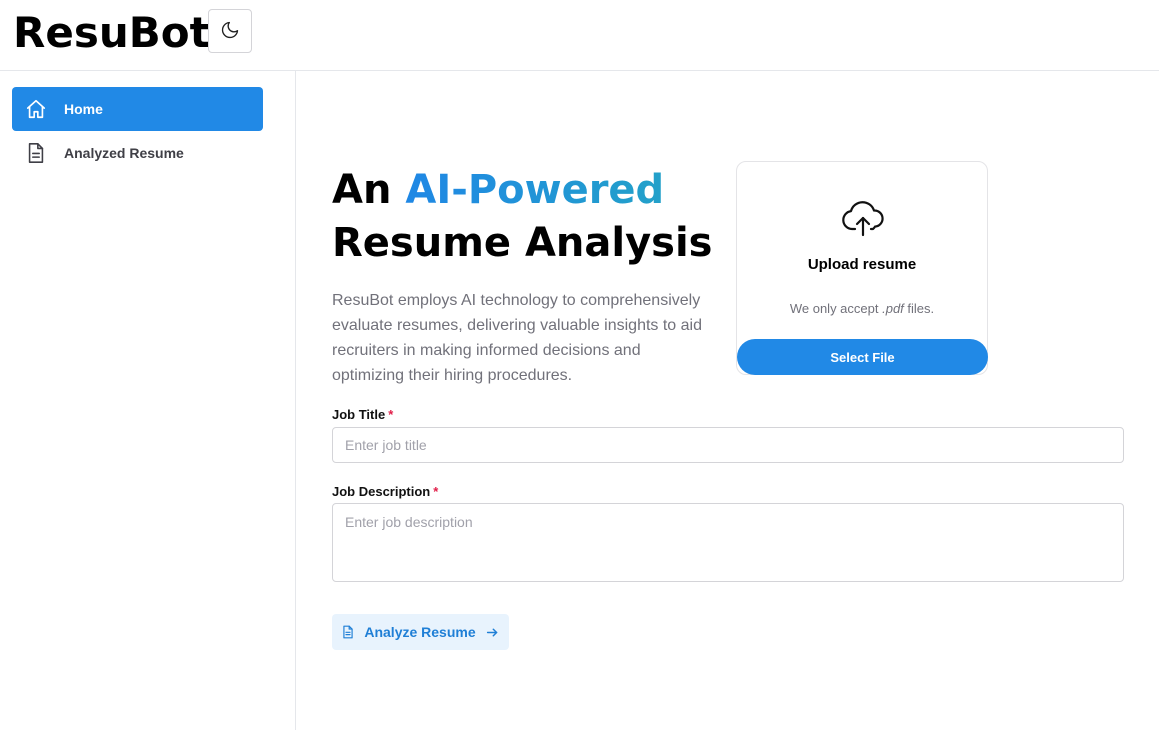 The width and height of the screenshot is (1159, 730). Describe the element at coordinates (728, 445) in the screenshot. I see `job-title-input` at that location.